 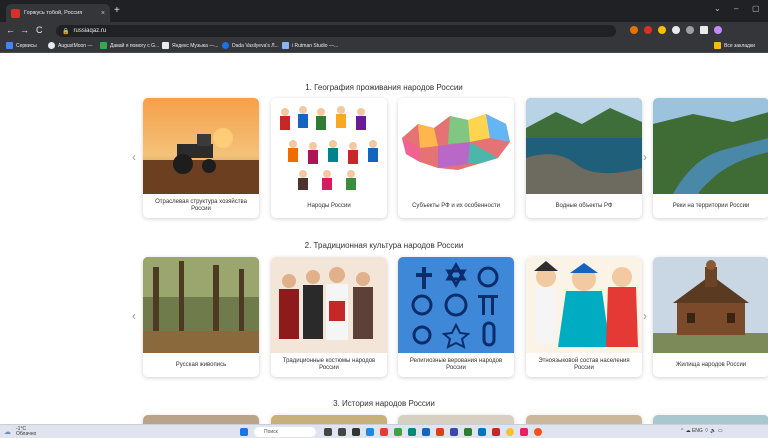 What do you see at coordinates (15, 13) in the screenshot?
I see `site-favicon-icon` at bounding box center [15, 13].